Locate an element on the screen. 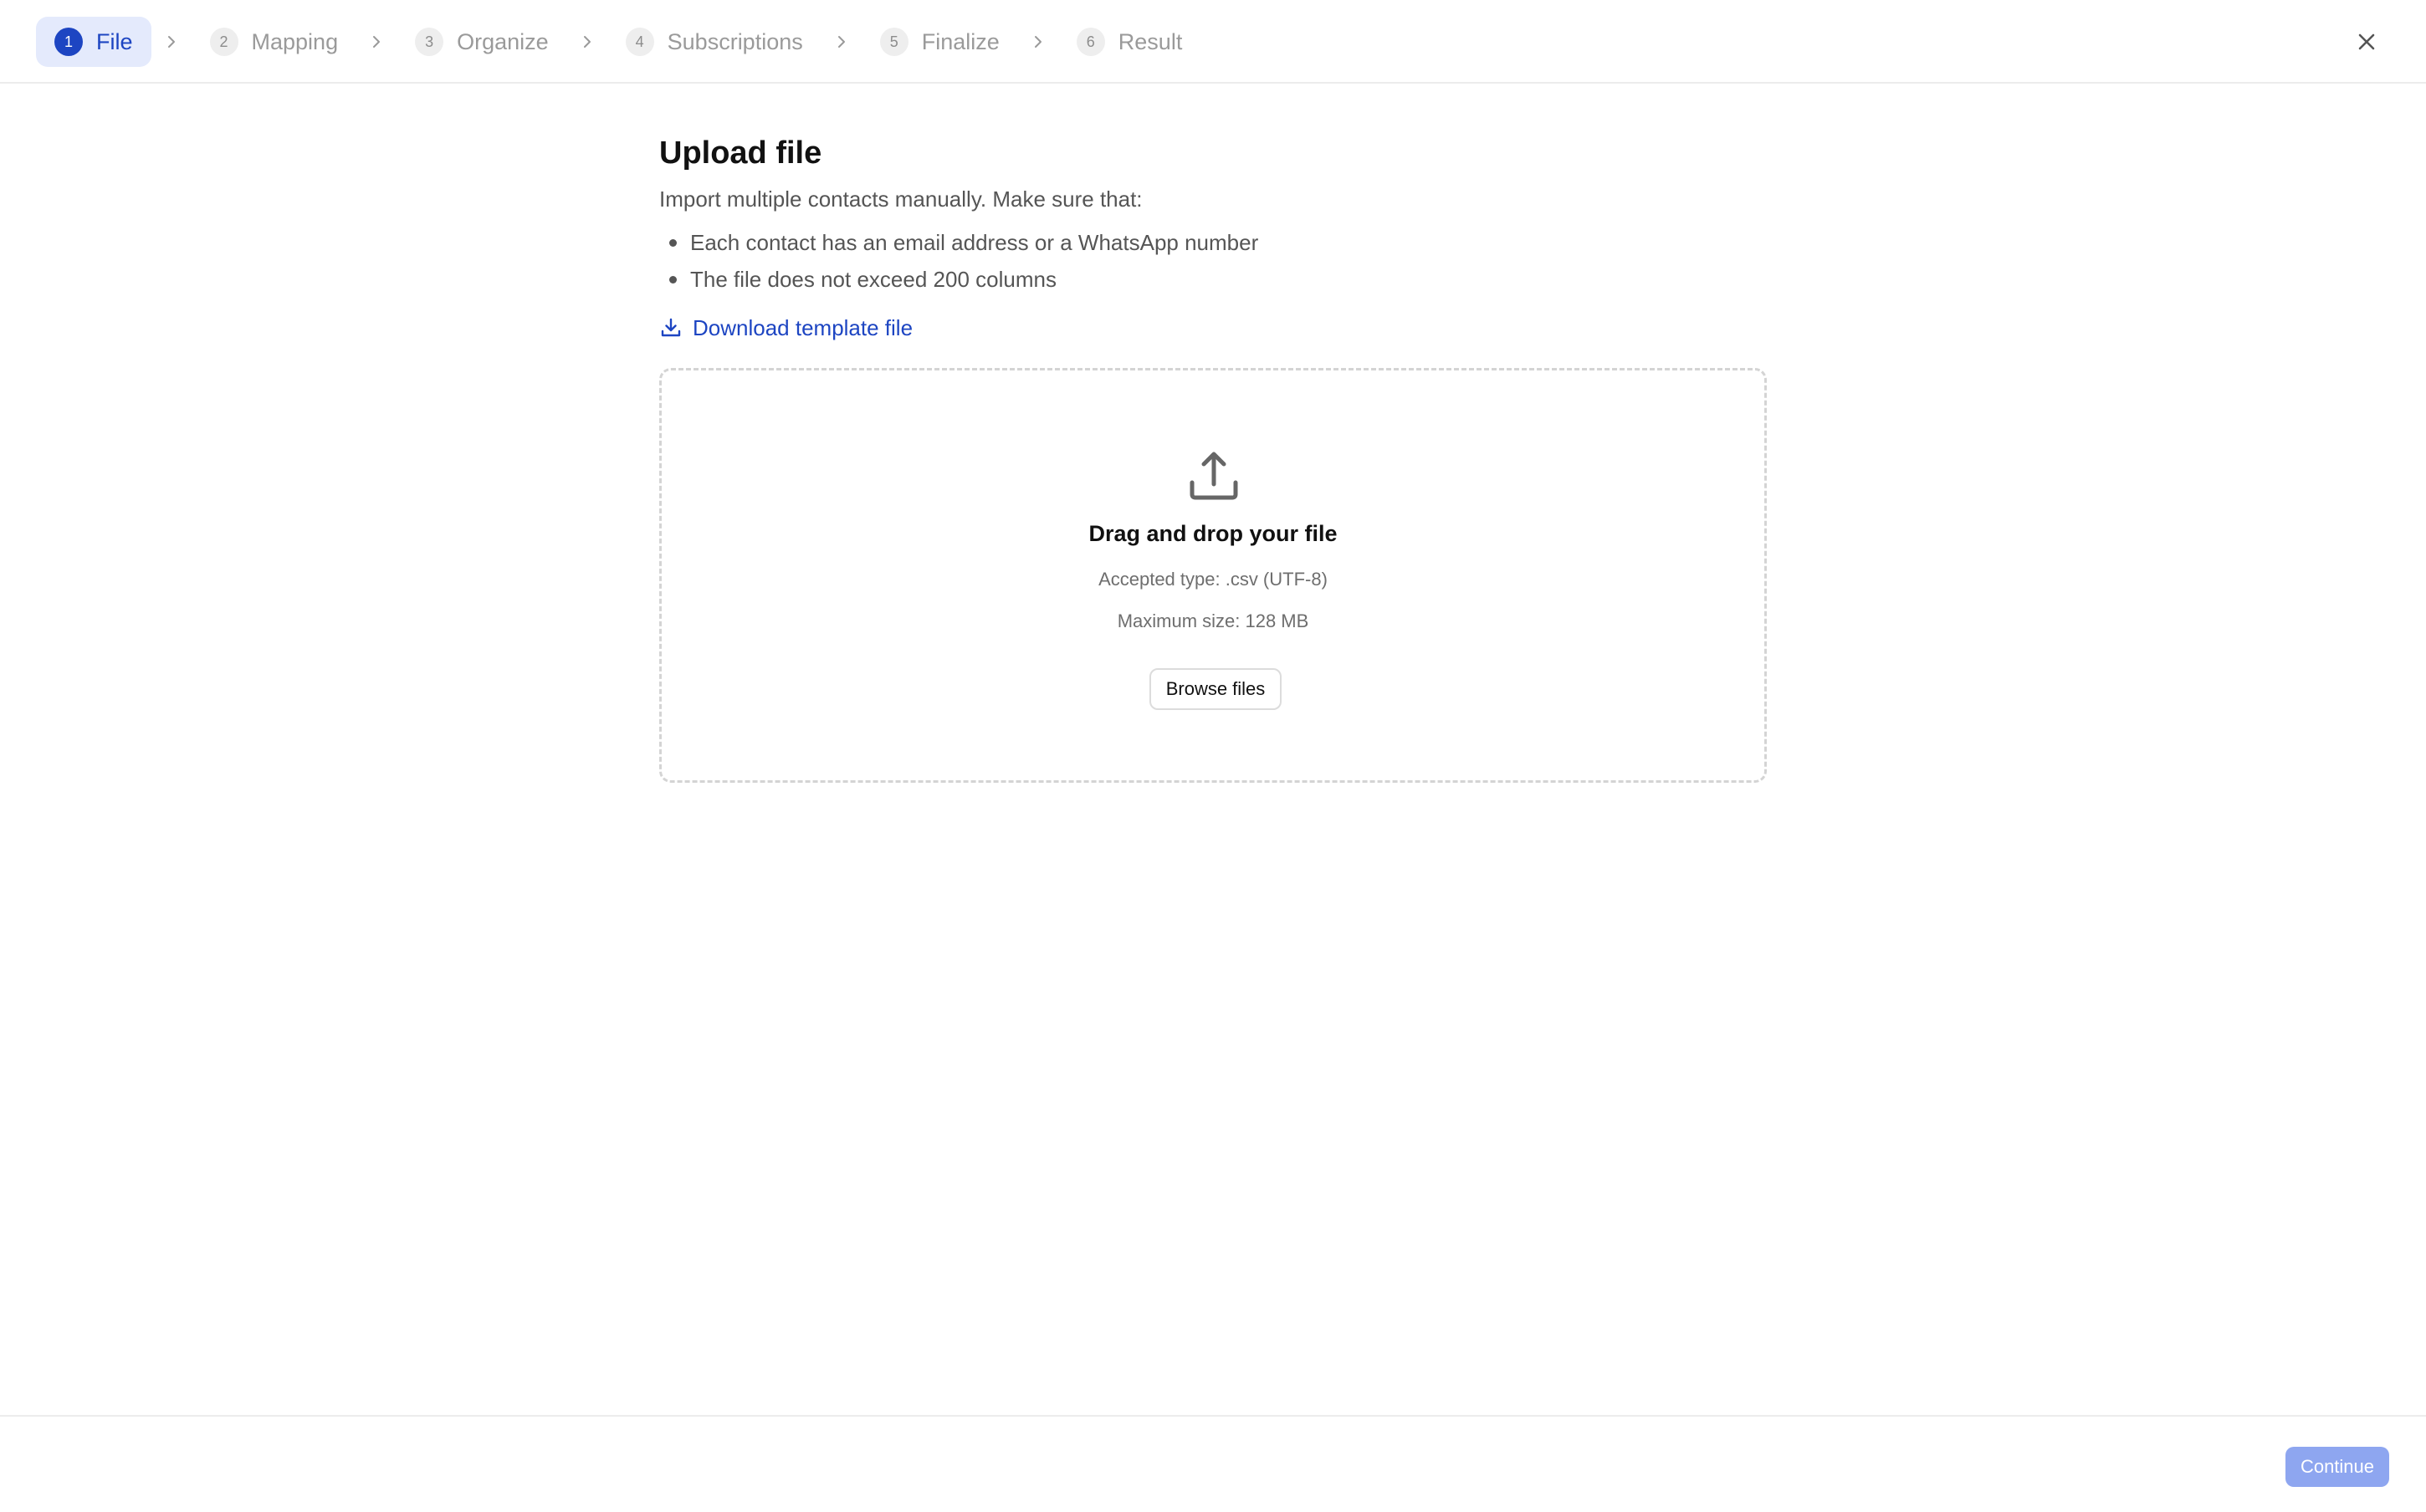  step-label: Finalize is located at coordinates (961, 41).